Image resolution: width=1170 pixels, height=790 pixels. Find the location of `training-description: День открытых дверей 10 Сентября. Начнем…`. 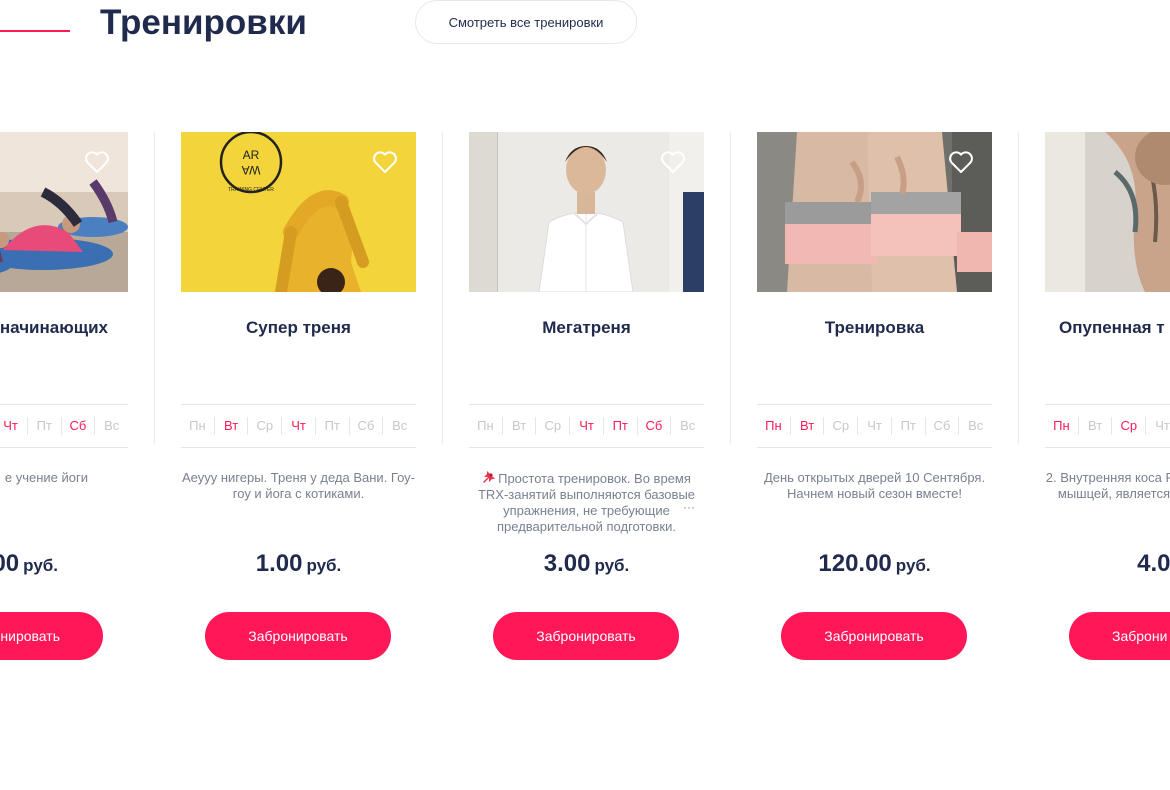

training-description: День открытых дверей 10 Сентября. Начнем… is located at coordinates (874, 485).